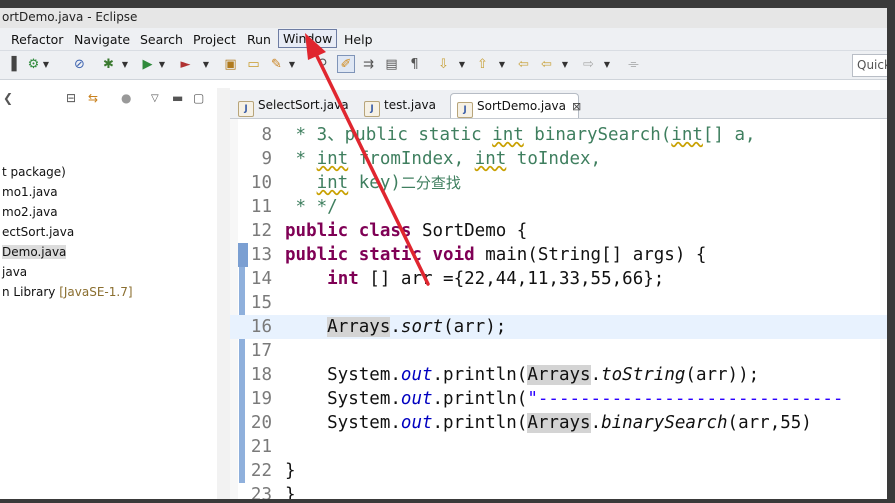 The height and width of the screenshot is (503, 895). I want to click on line-number: 10, so click(261, 183).